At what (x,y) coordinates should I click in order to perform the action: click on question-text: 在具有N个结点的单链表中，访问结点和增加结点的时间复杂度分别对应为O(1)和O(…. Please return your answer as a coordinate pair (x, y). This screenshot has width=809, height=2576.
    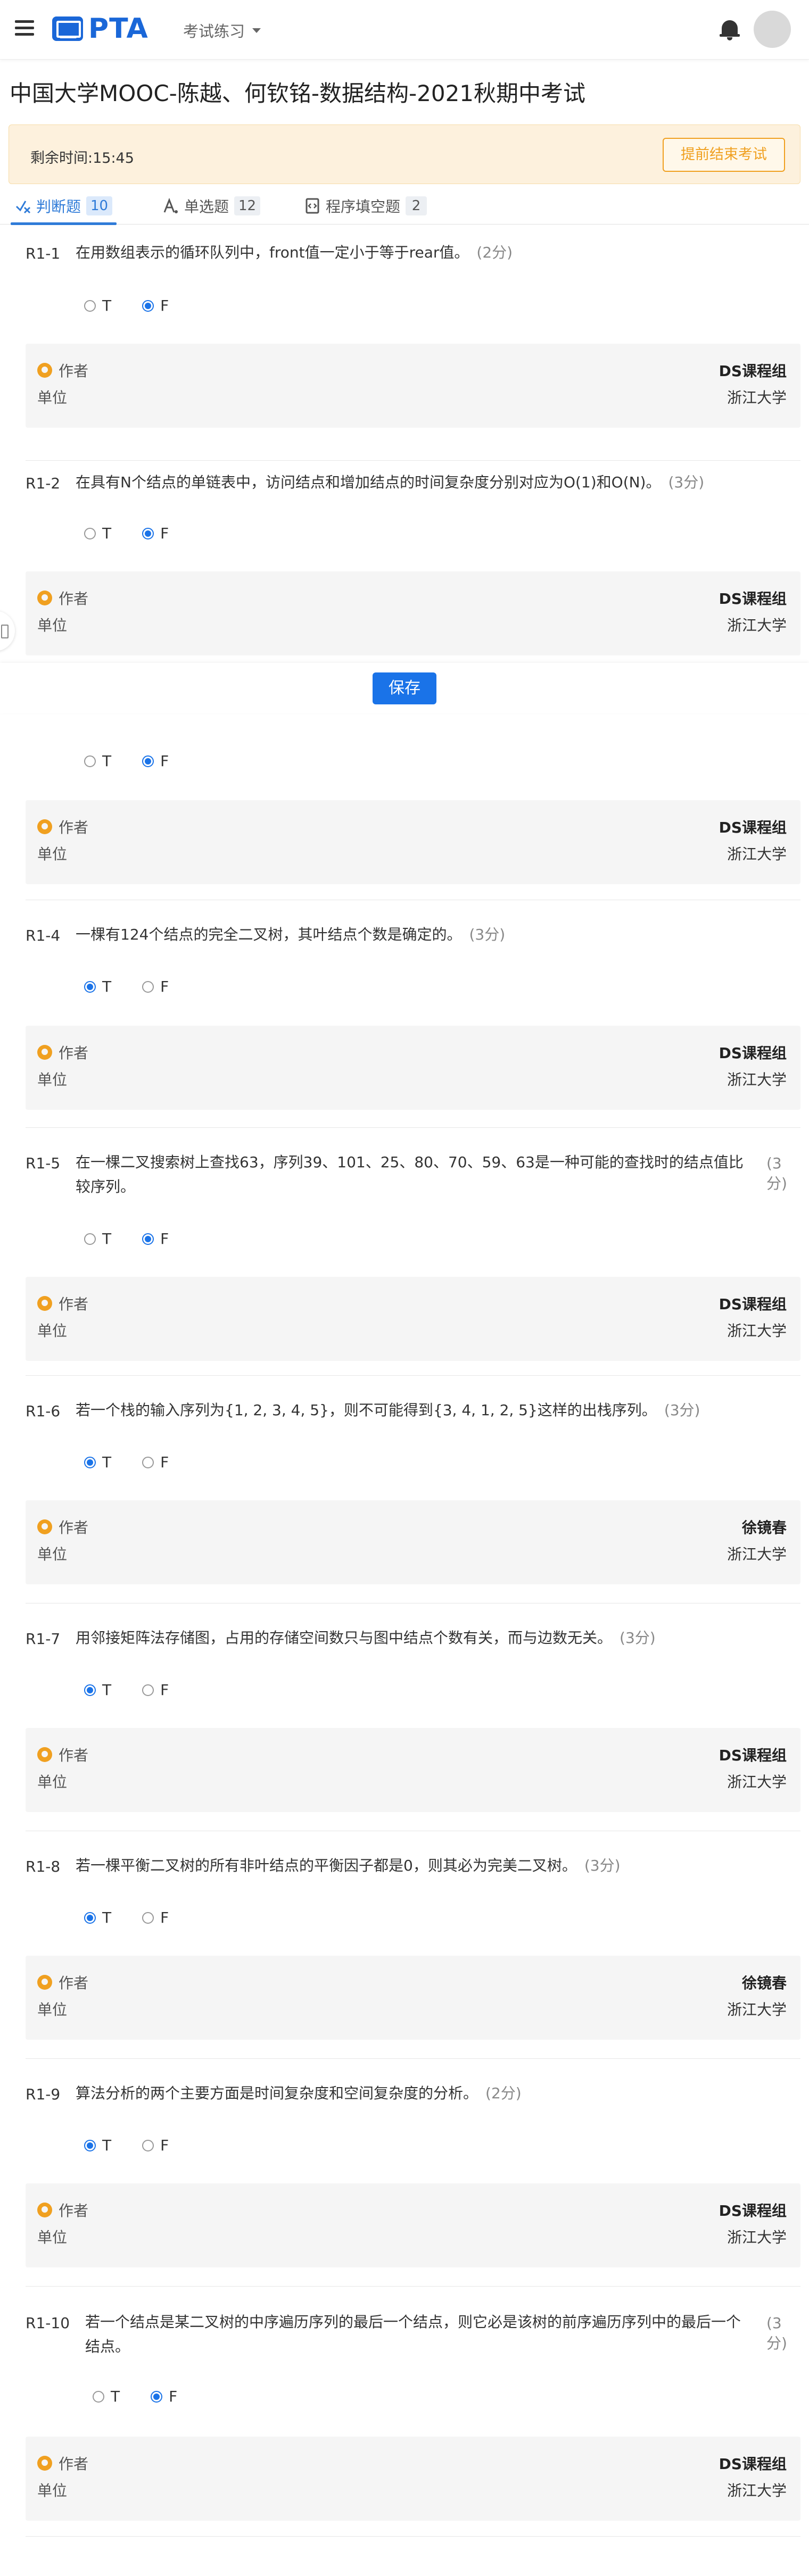
    Looking at the image, I should click on (411, 482).